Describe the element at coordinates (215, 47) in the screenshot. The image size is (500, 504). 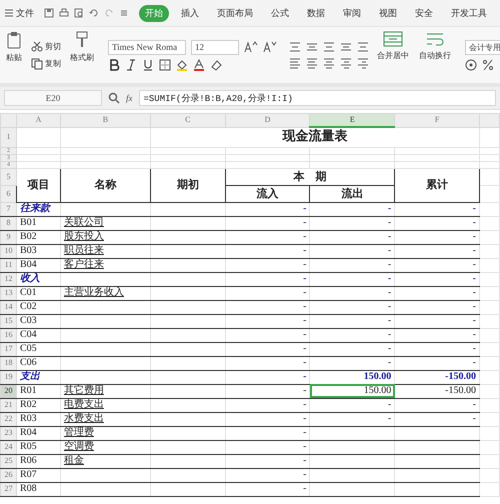
I see `font-size-field: 12` at that location.